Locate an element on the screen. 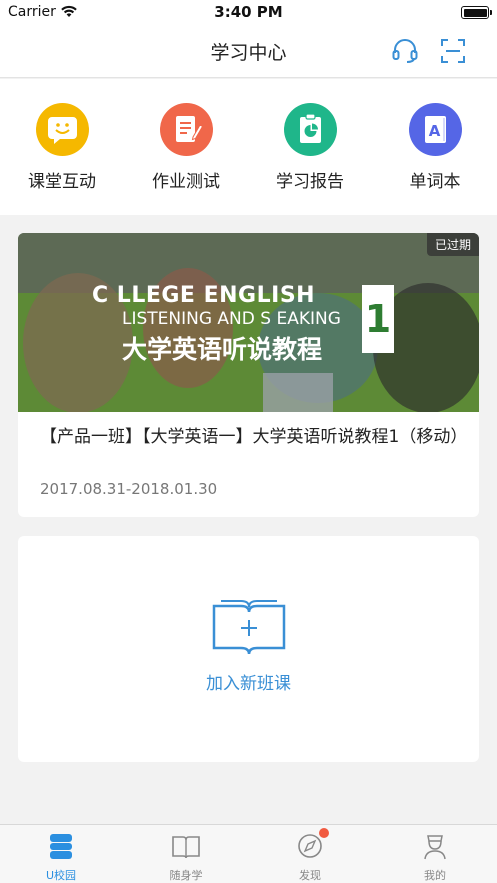 This screenshot has height=883, width=497. quick-item-report: 学习报告 is located at coordinates (310, 147).